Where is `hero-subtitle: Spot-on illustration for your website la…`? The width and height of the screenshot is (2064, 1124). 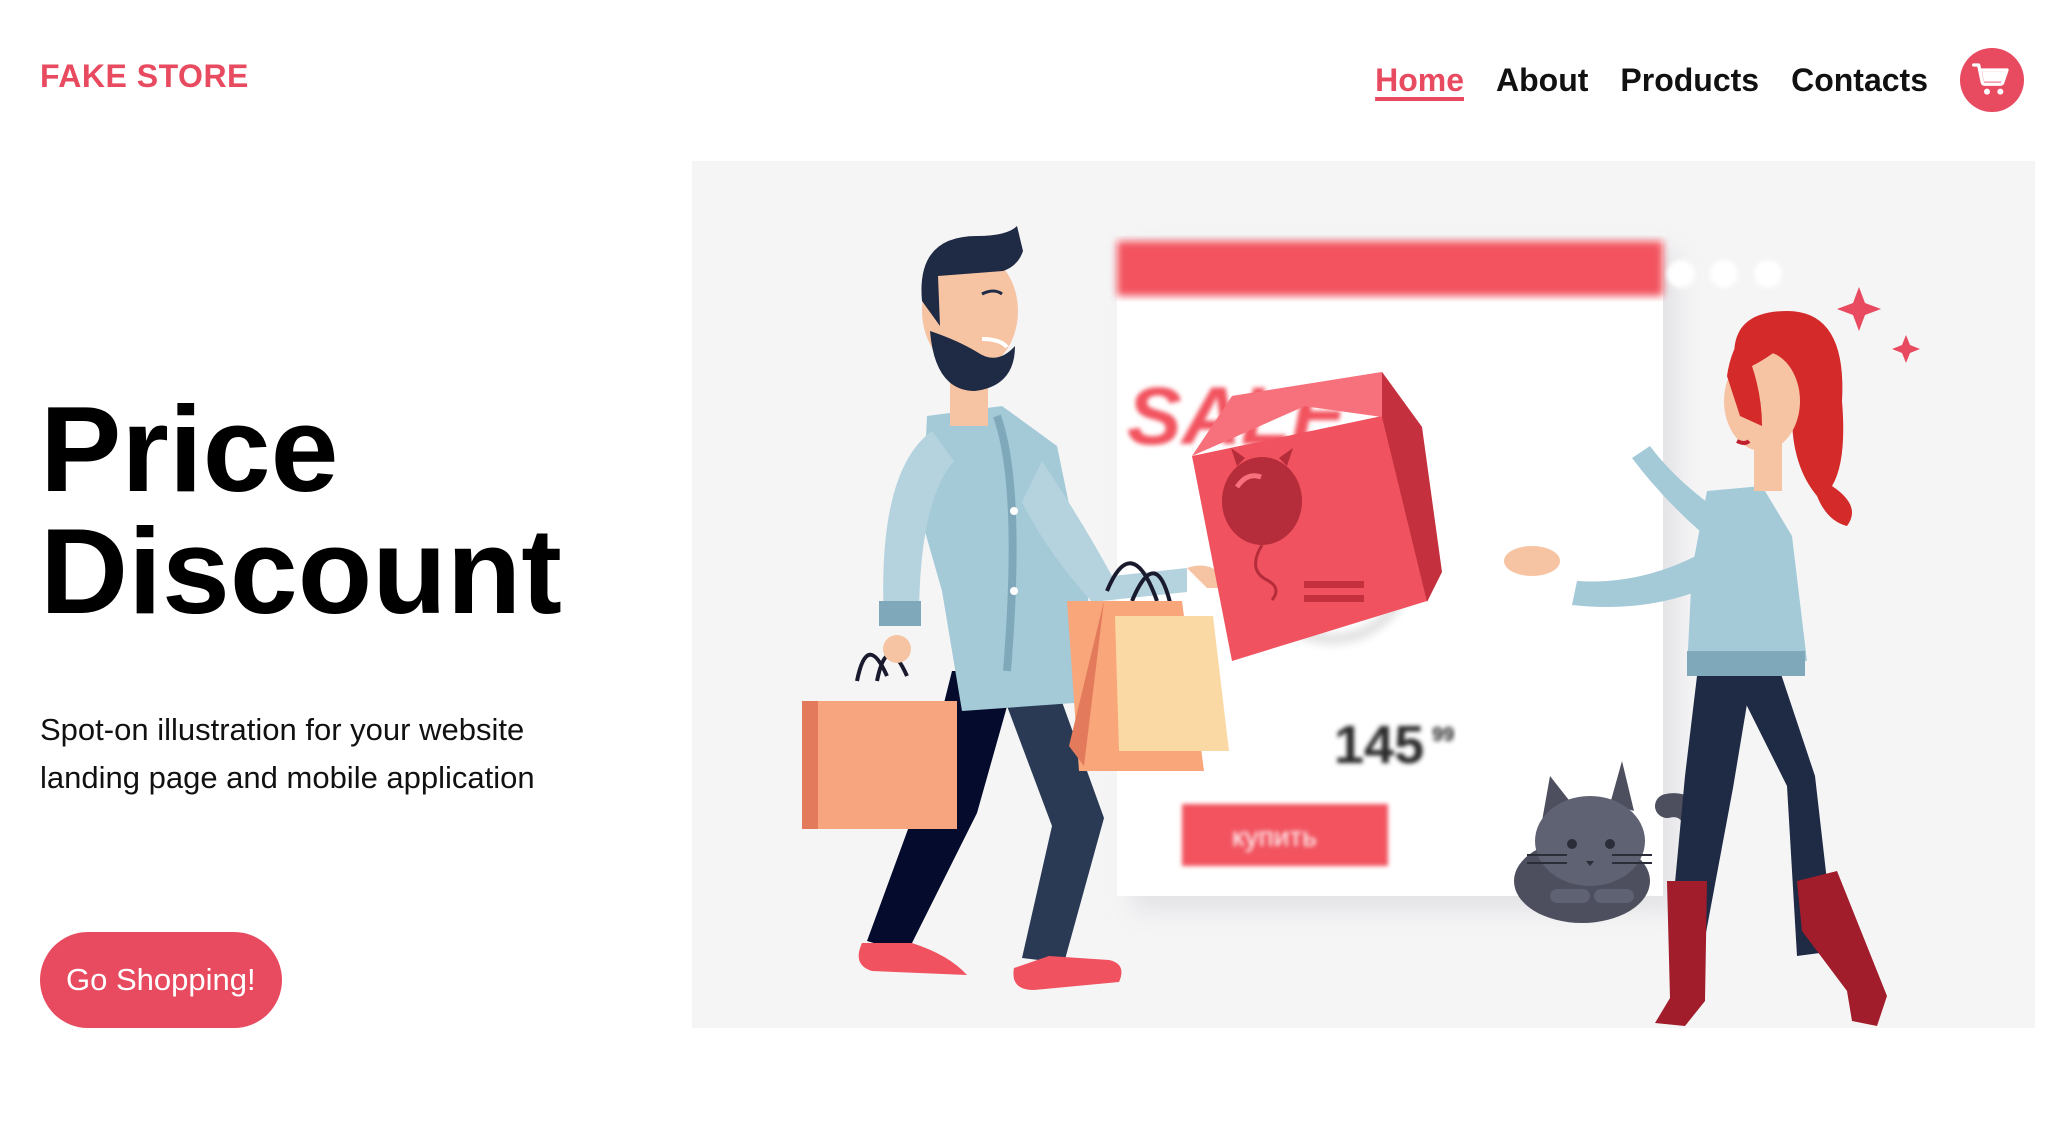
hero-subtitle: Spot-on illustration for your website la… is located at coordinates (287, 753).